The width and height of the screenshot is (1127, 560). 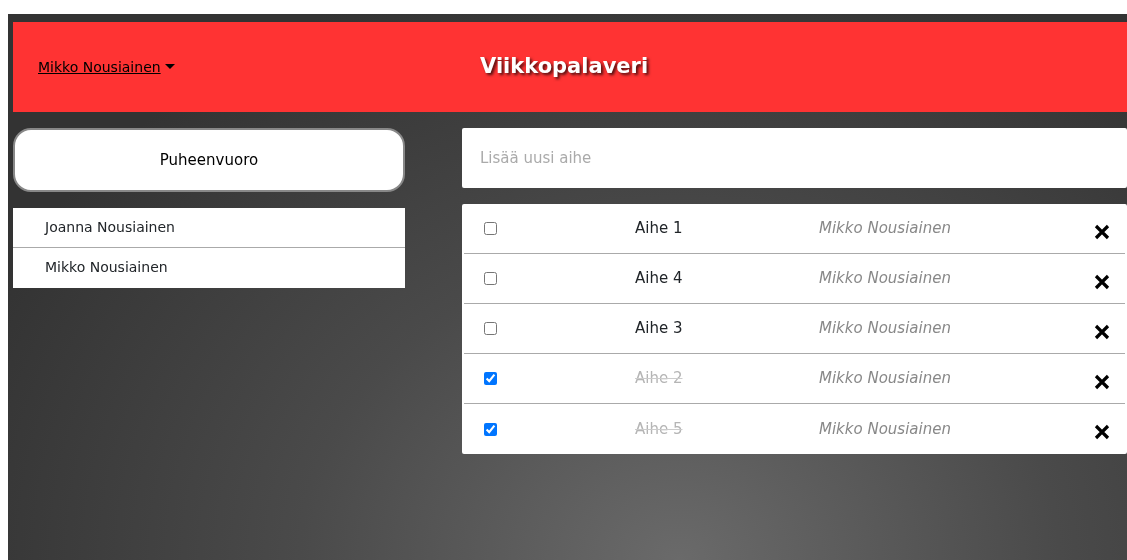 I want to click on app-title: Viikkopalaveri, so click(x=564, y=67).